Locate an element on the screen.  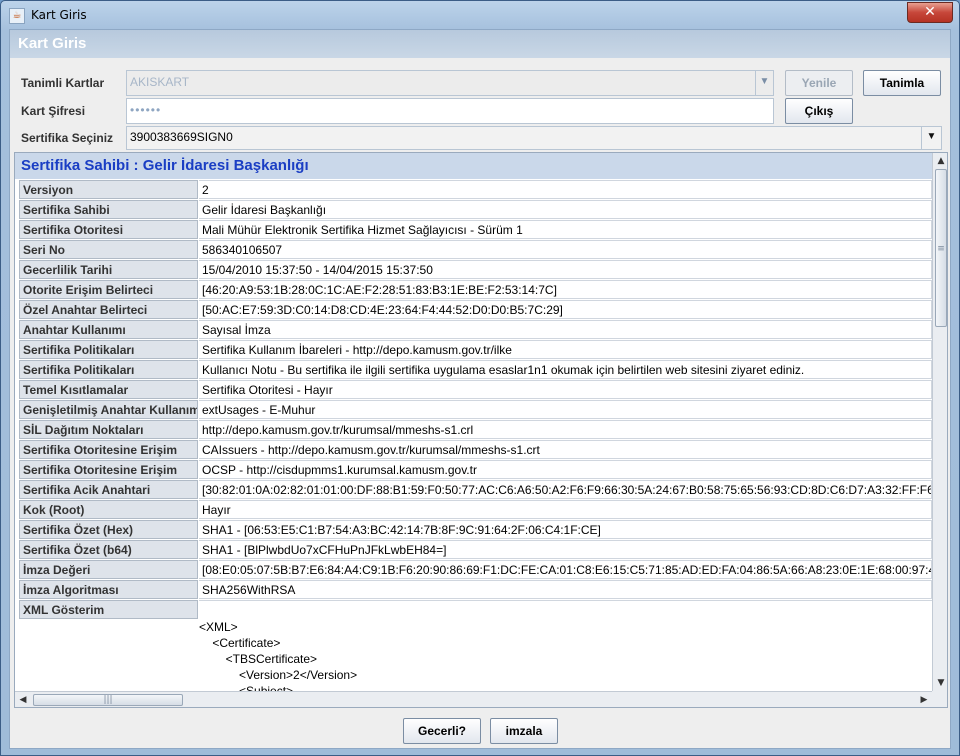
property-key: Gecerlilik Tarihi is located at coordinates (108, 269).